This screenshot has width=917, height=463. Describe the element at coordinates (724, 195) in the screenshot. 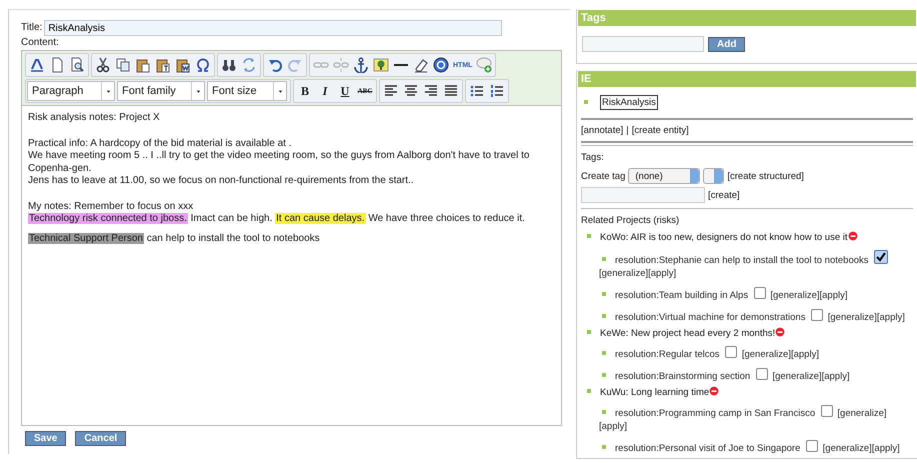

I see `action-link: [create]` at that location.